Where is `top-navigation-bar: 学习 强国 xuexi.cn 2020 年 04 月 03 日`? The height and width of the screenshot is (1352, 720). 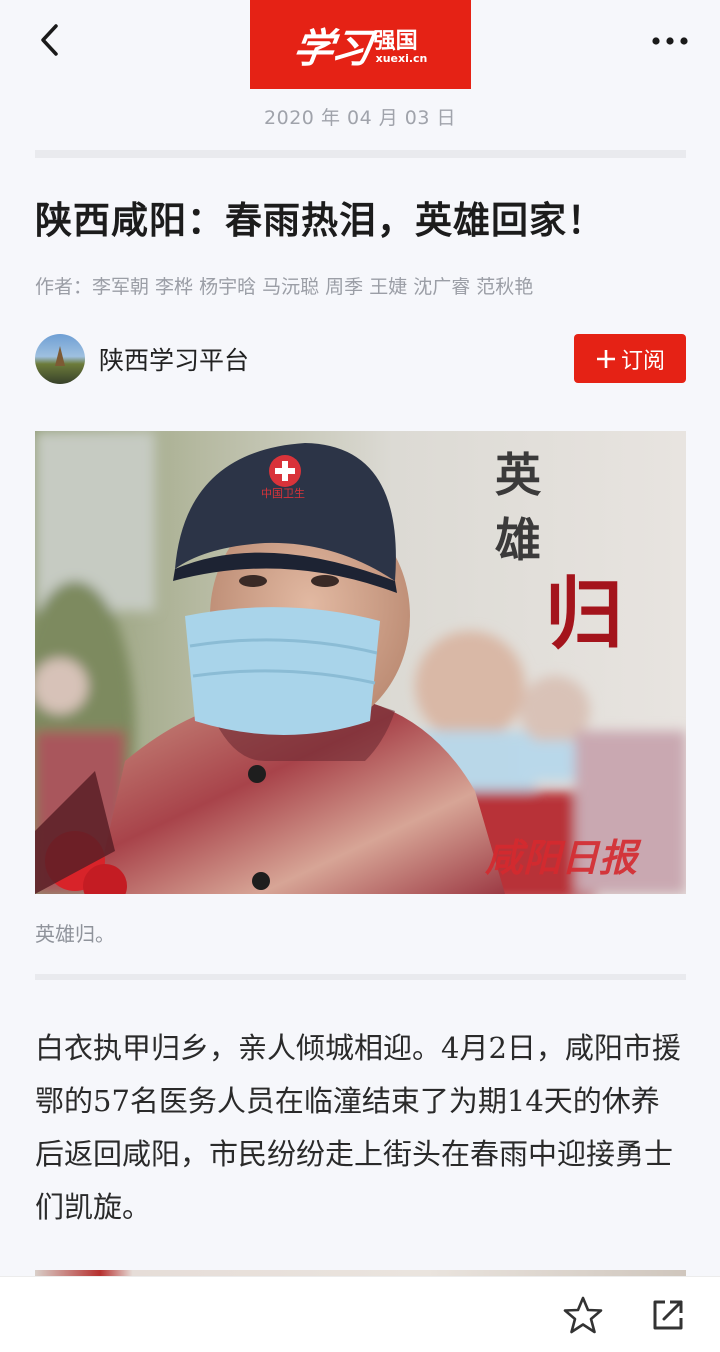
top-navigation-bar: 学习 强国 xuexi.cn 2020 年 04 月 03 日 is located at coordinates (360, 70).